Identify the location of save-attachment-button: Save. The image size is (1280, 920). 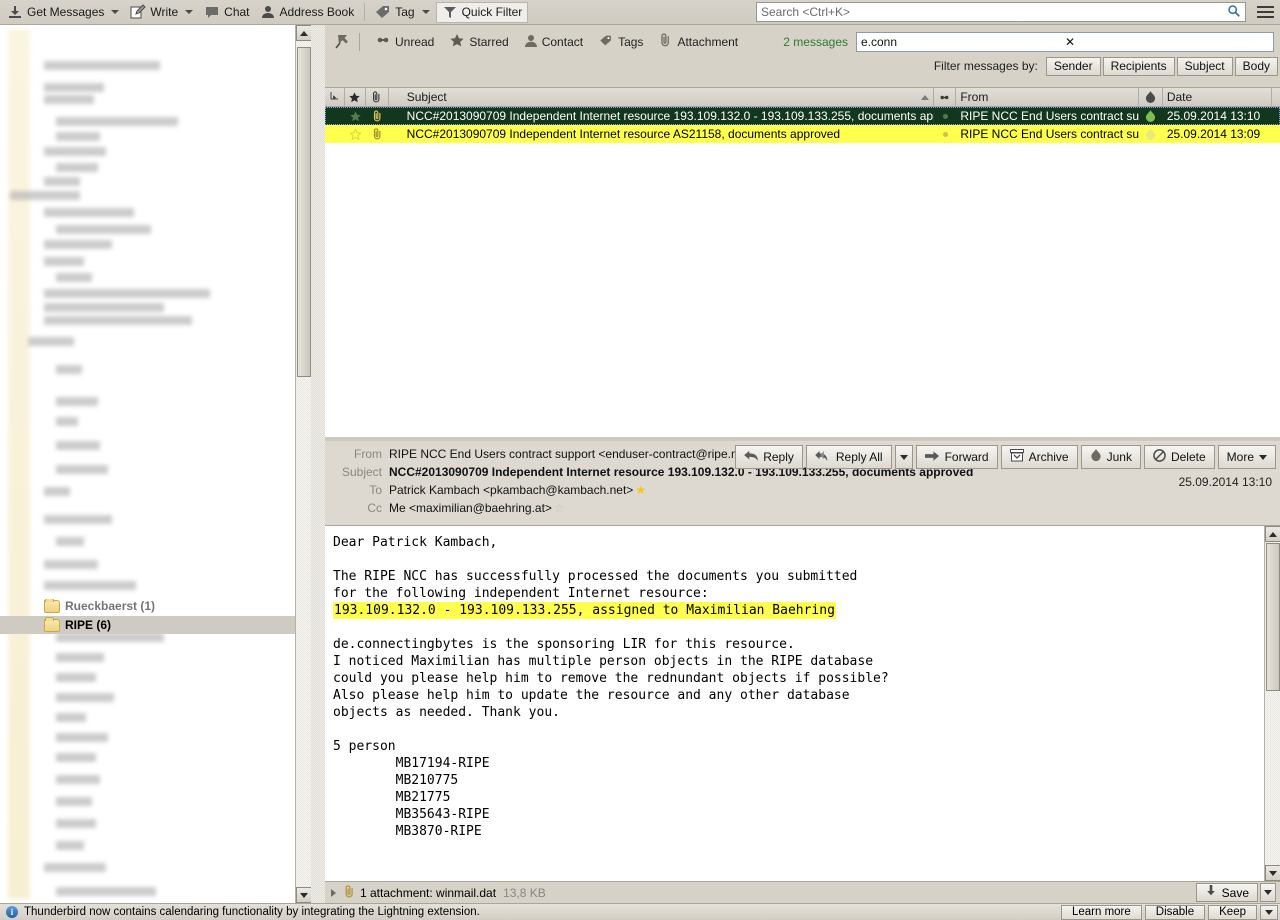
(1226, 892).